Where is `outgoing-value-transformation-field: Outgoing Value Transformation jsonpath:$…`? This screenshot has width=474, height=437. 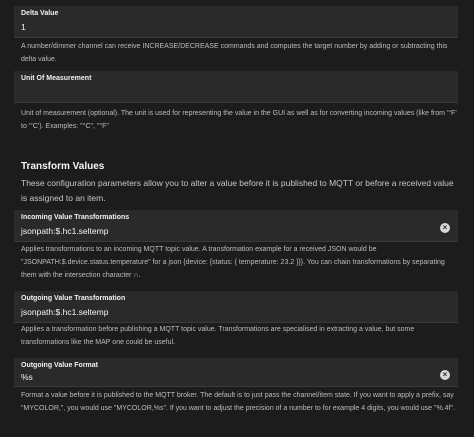 outgoing-value-transformation-field: Outgoing Value Transformation jsonpath:$… is located at coordinates (236, 307).